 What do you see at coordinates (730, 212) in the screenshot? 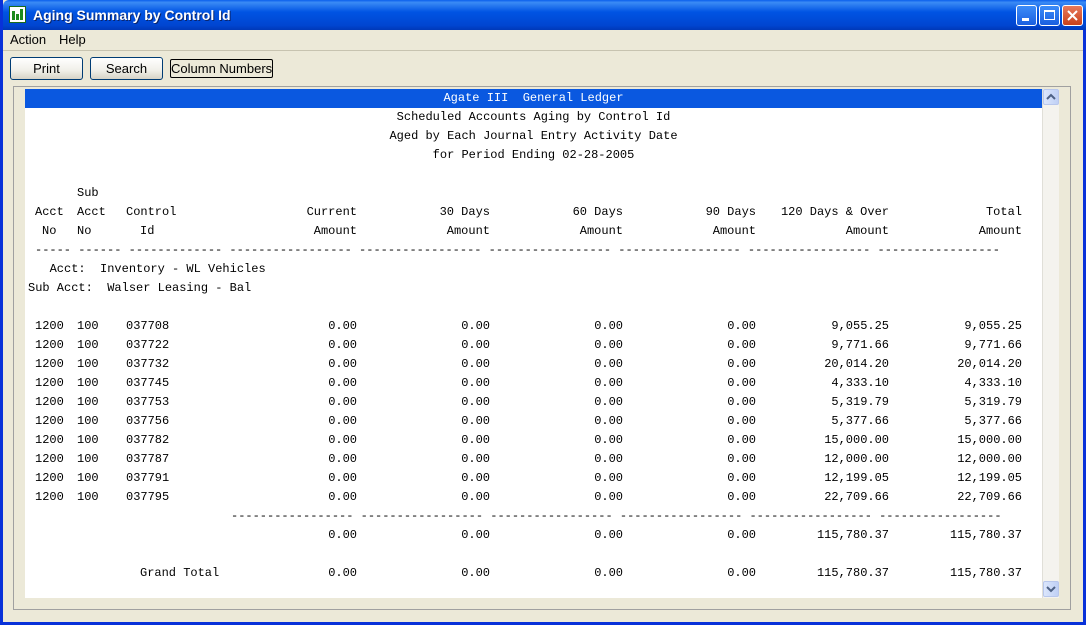
I see `header-90days: 90 Days` at bounding box center [730, 212].